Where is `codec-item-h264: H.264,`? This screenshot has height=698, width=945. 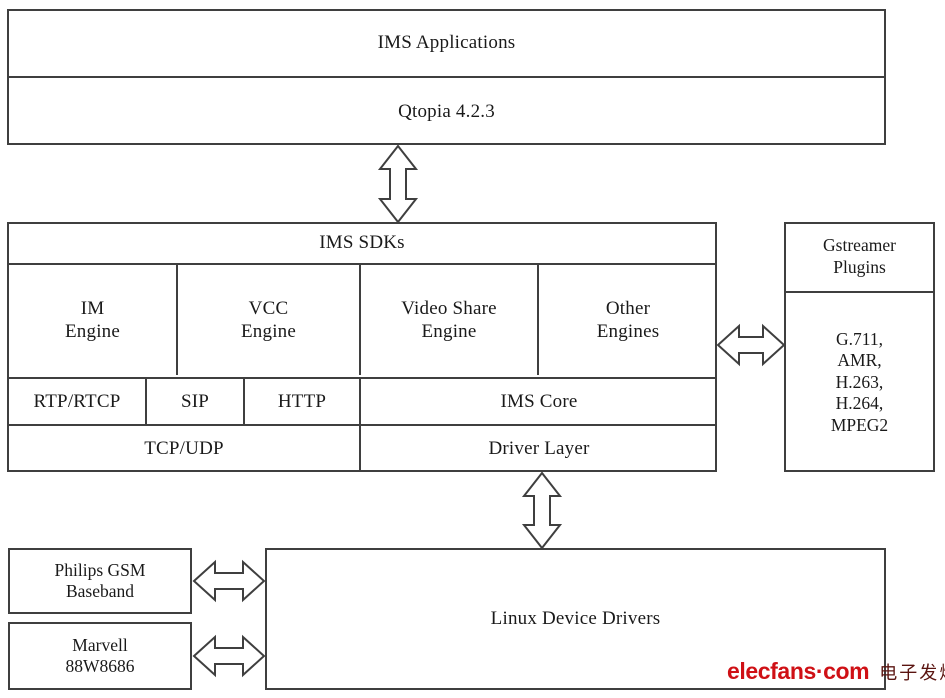 codec-item-h264: H.264, is located at coordinates (859, 403).